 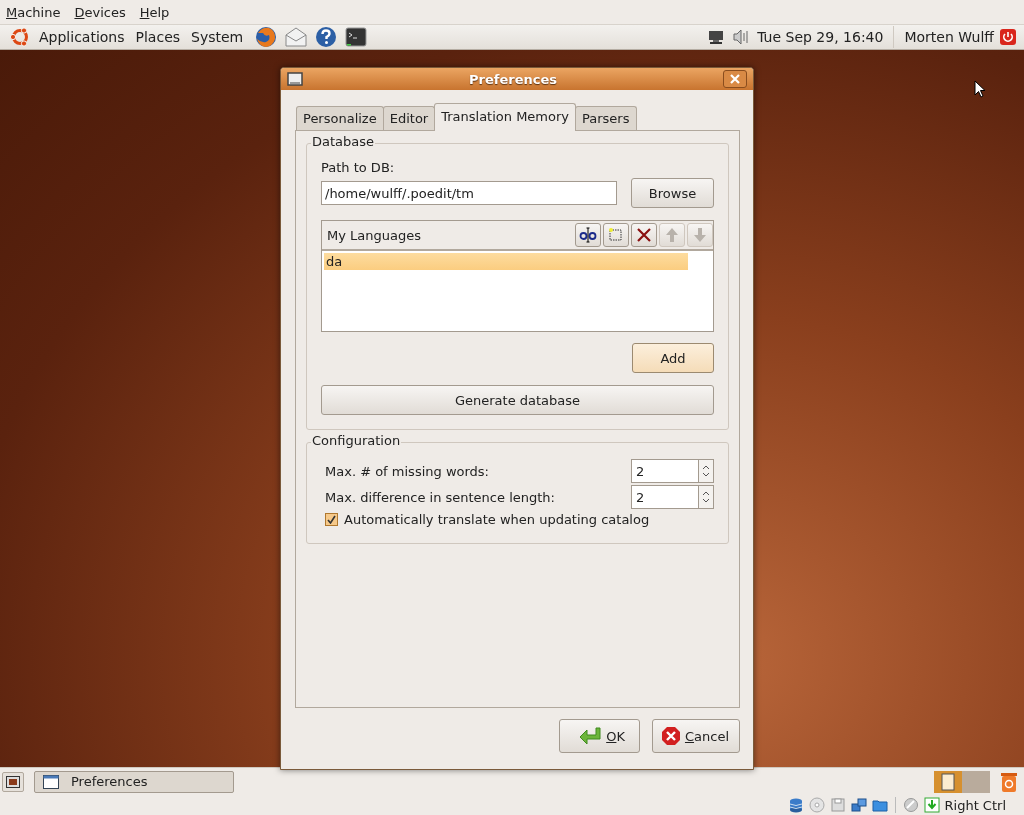 I want to click on field-label: Path to DB:, so click(x=358, y=167).